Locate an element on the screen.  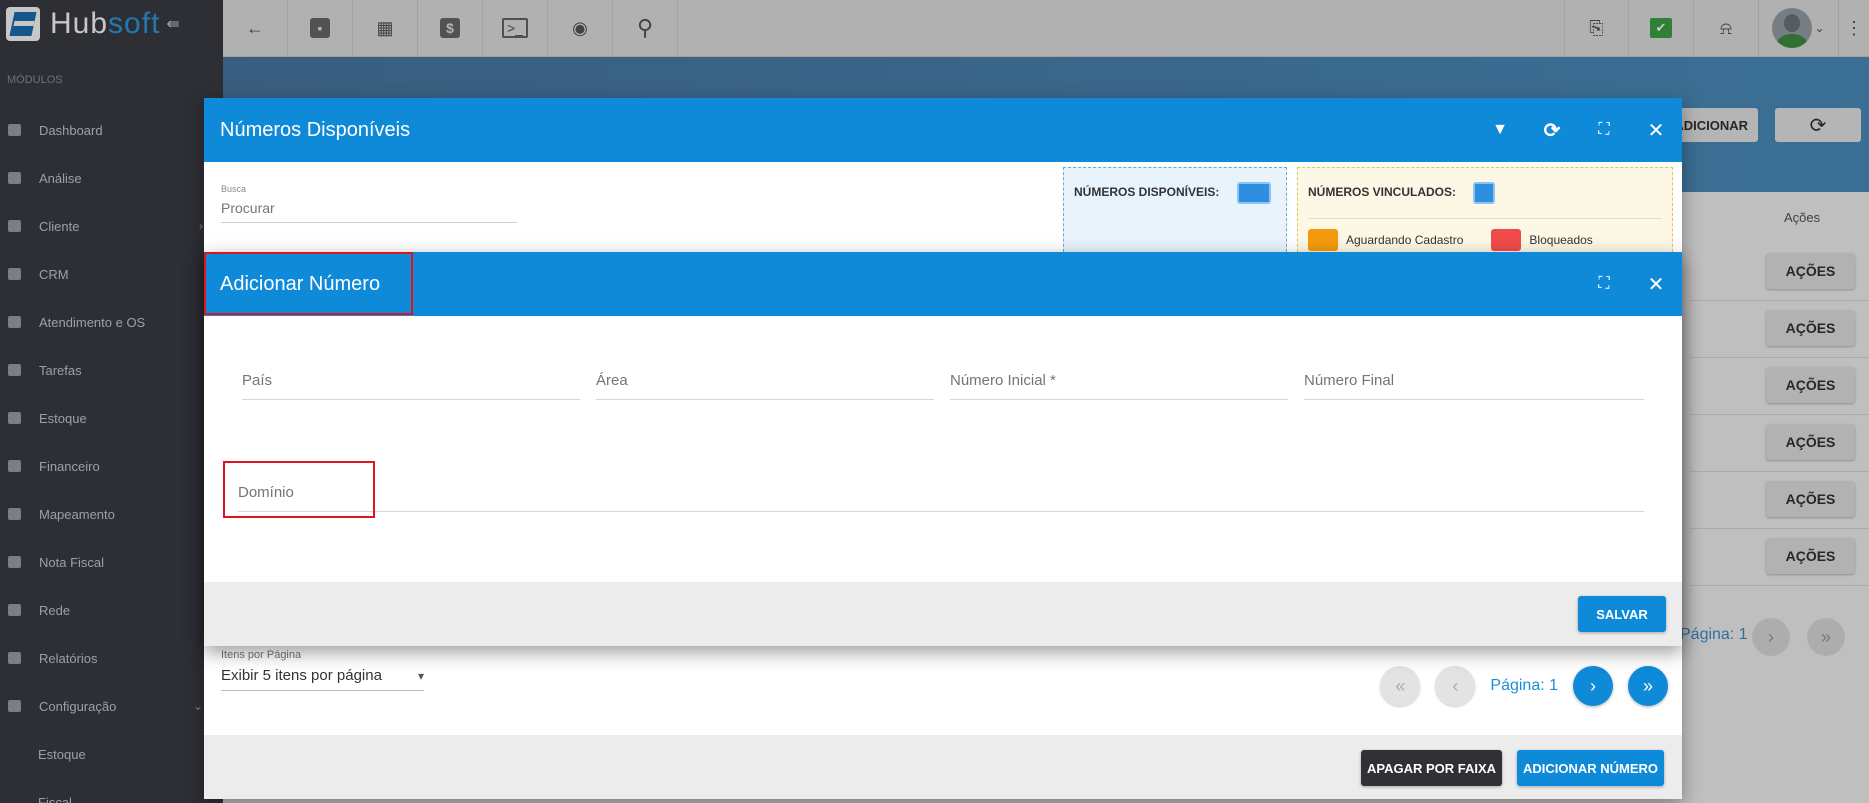
area-input is located at coordinates (765, 386).